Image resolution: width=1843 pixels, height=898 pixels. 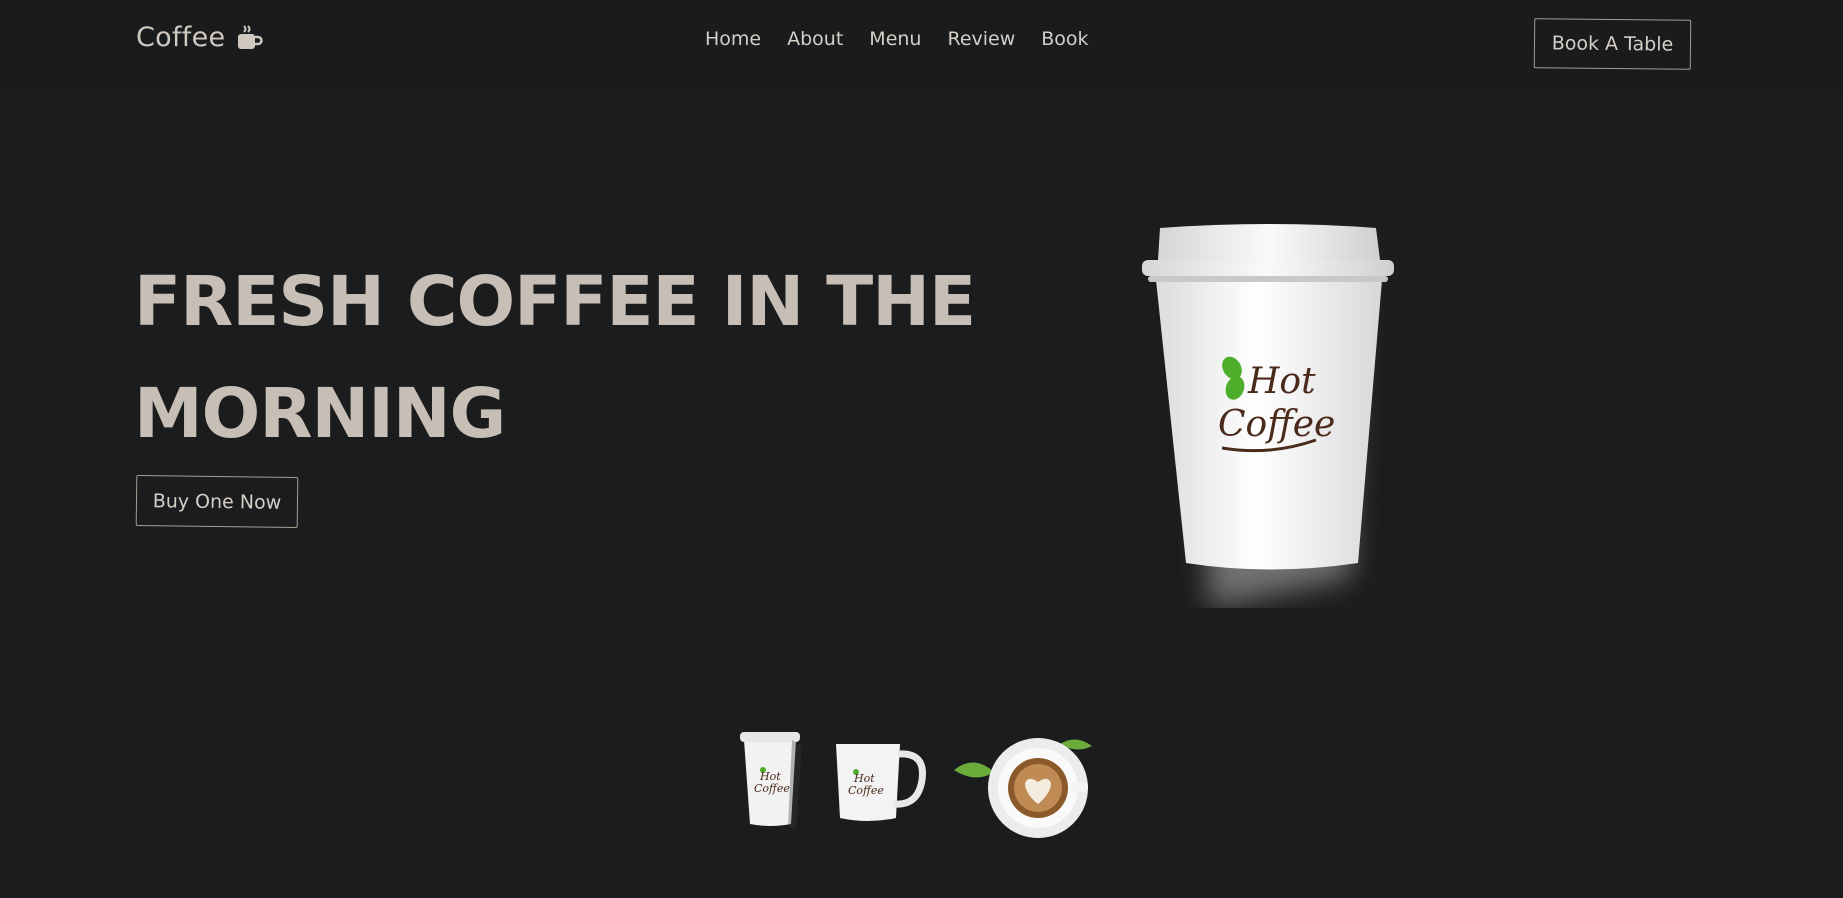 I want to click on thumb-paper-cup: Hot Coffee, so click(x=770, y=783).